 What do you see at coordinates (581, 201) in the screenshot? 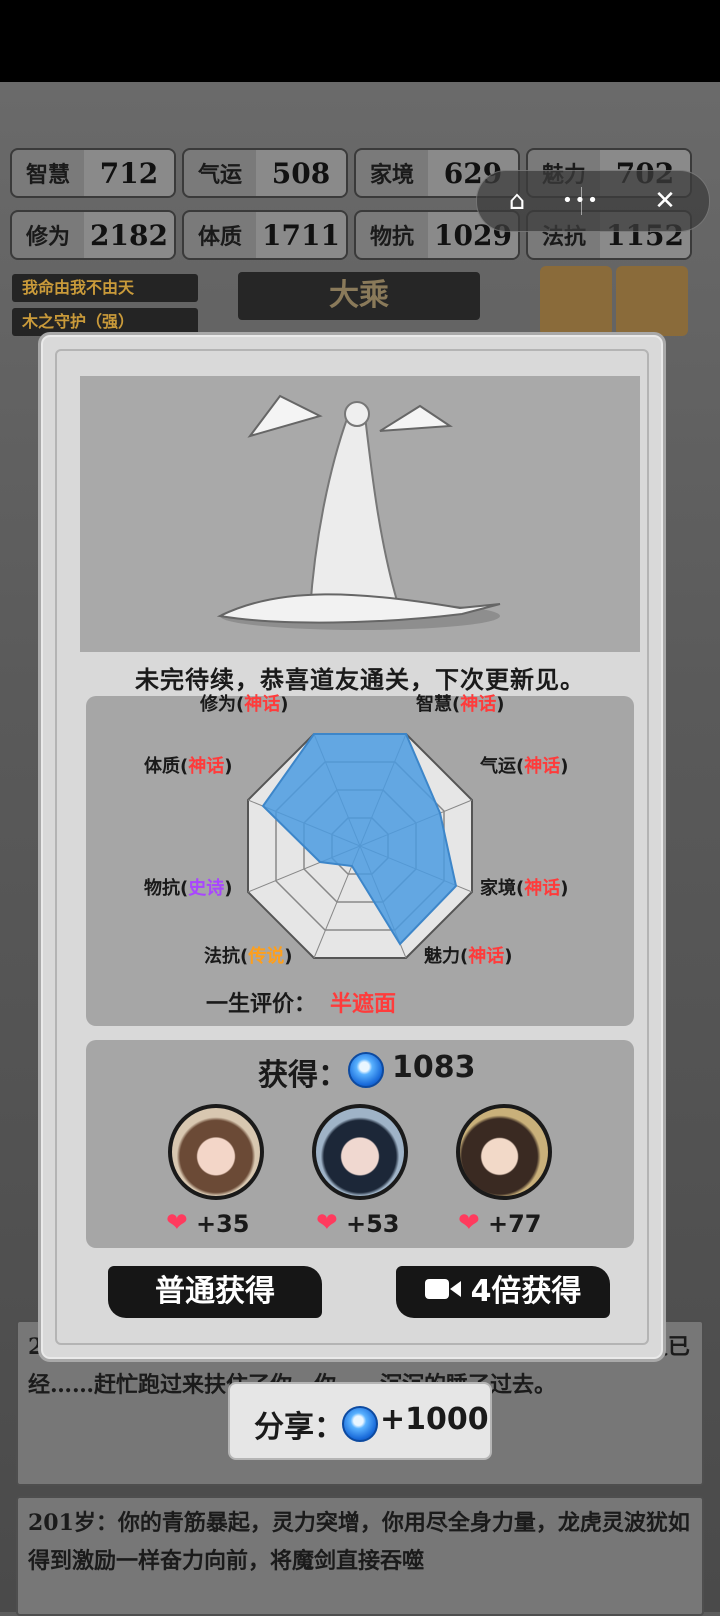
I see `capsule-divider` at bounding box center [581, 201].